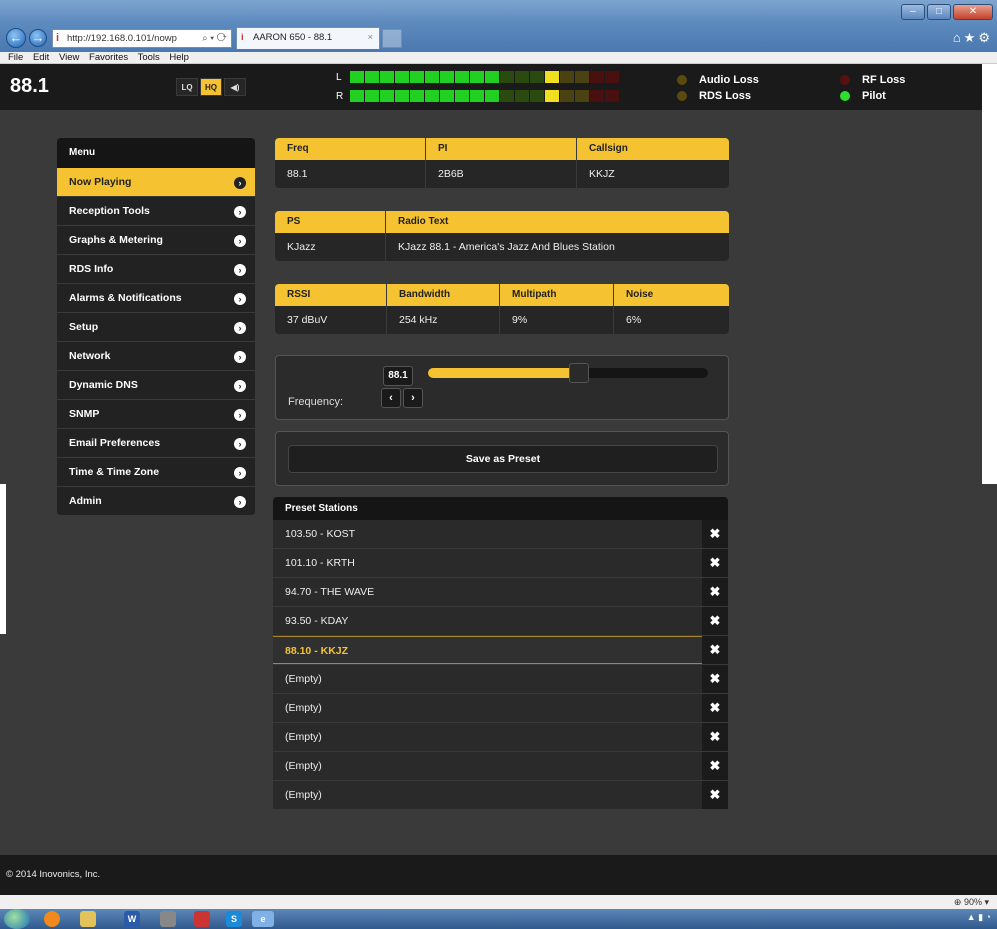 This screenshot has height=929, width=997. What do you see at coordinates (91, 269) in the screenshot?
I see `sidebar-item-label: RDS Info` at bounding box center [91, 269].